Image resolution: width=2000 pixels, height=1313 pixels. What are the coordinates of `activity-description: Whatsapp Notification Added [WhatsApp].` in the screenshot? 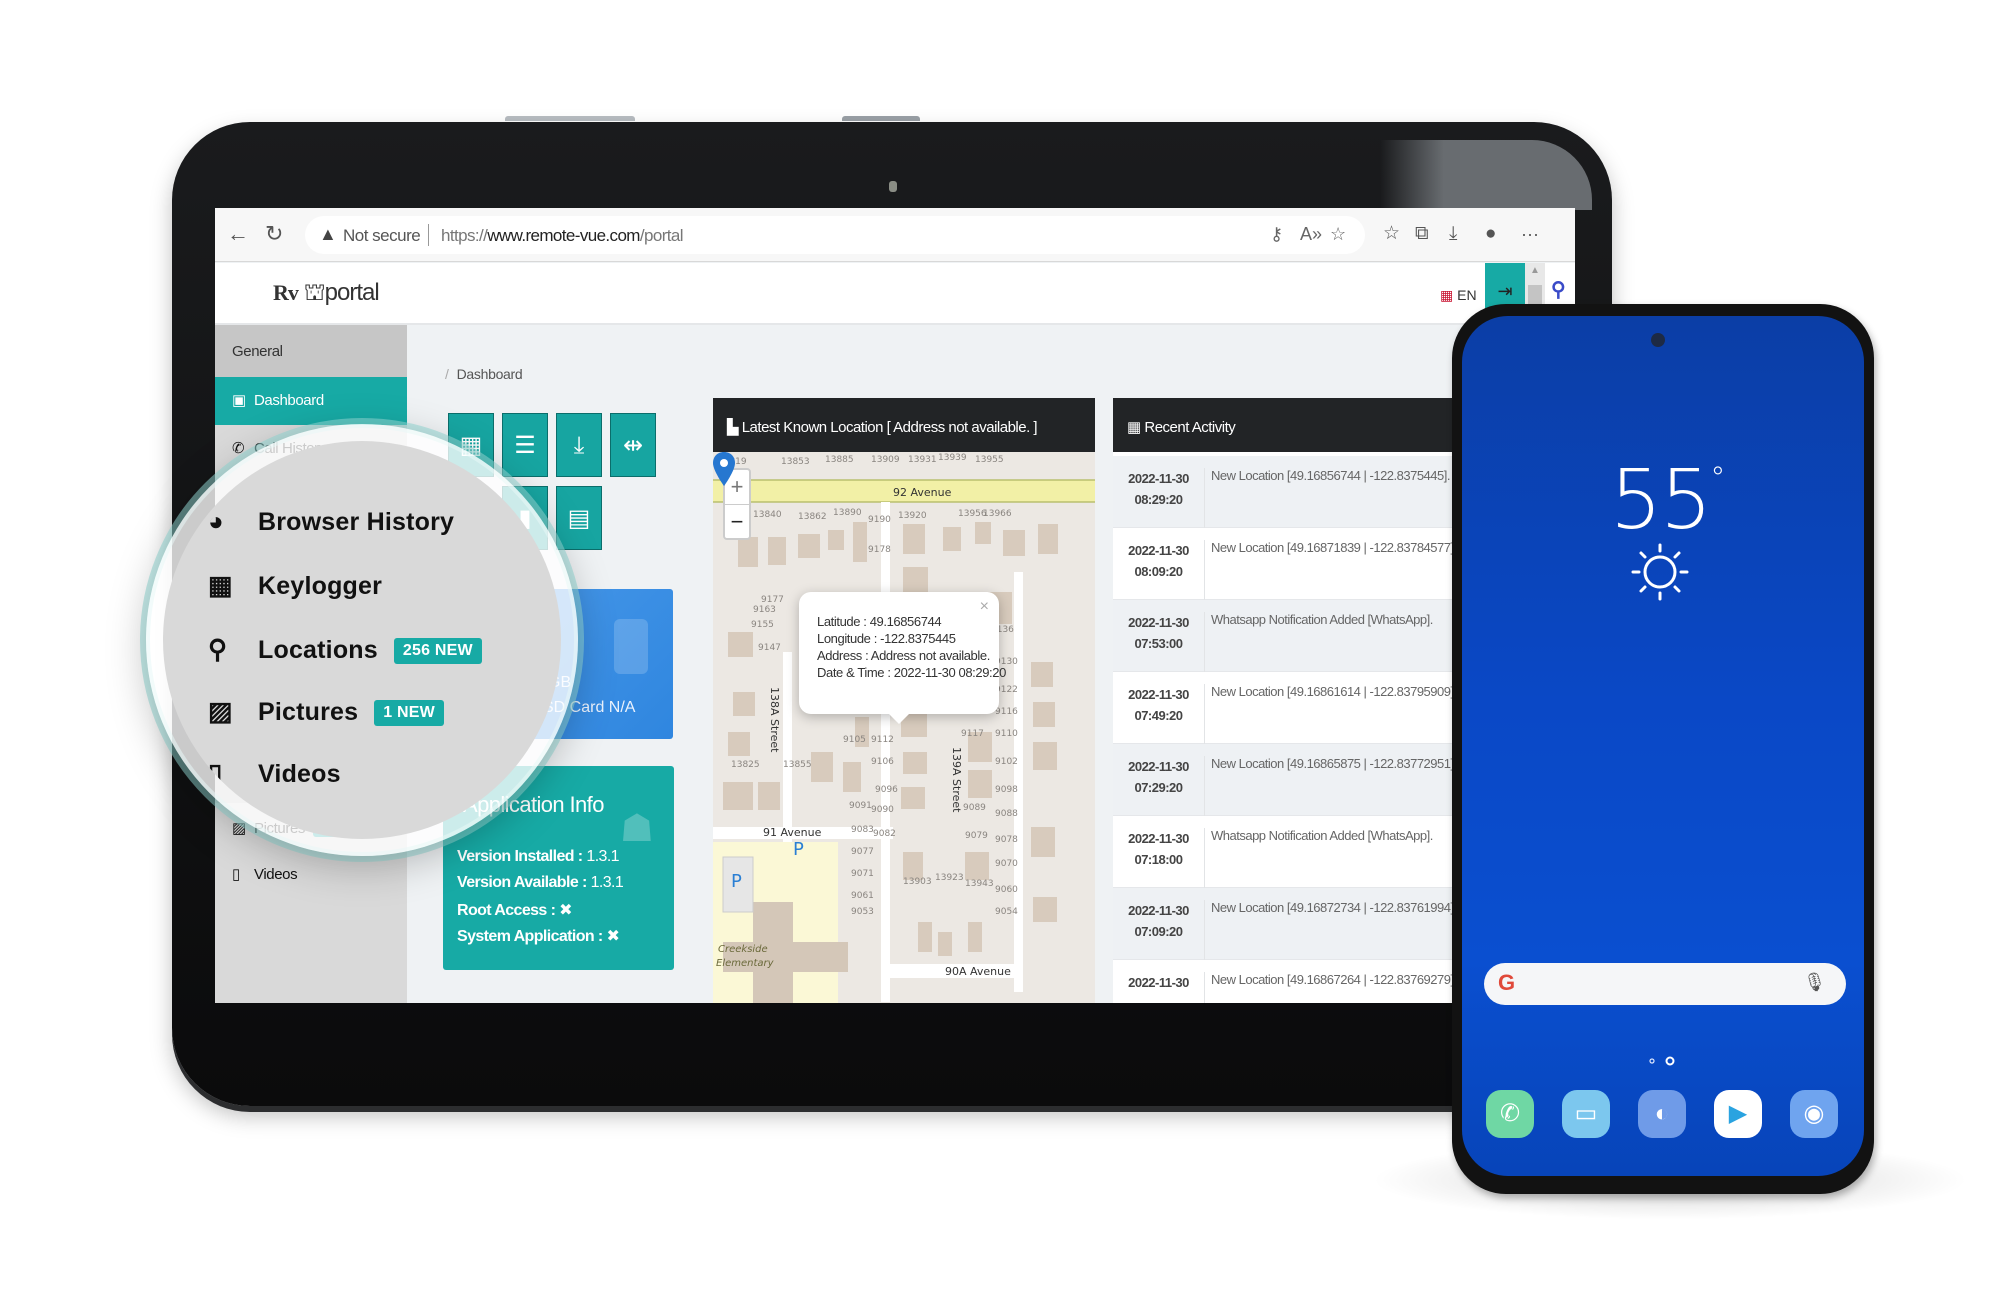 It's located at (1322, 835).